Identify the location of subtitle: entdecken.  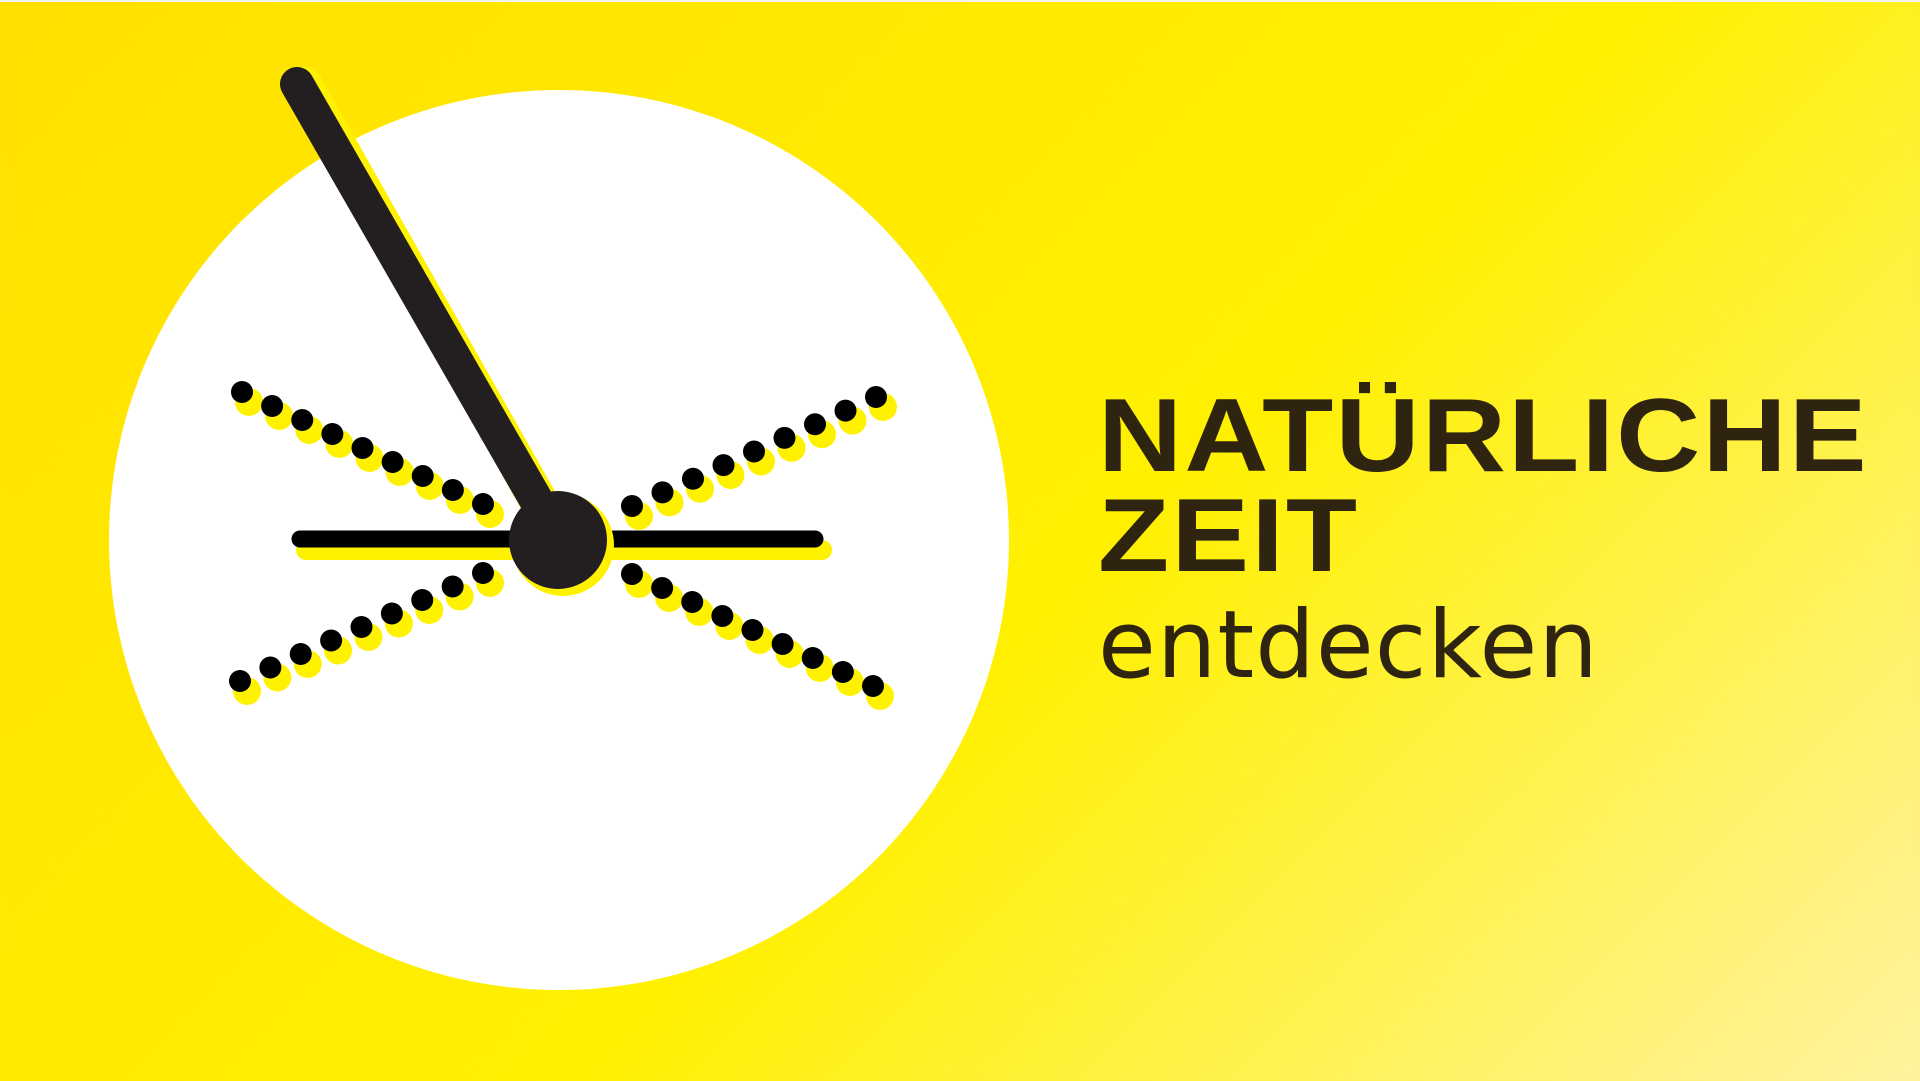
(1348, 645).